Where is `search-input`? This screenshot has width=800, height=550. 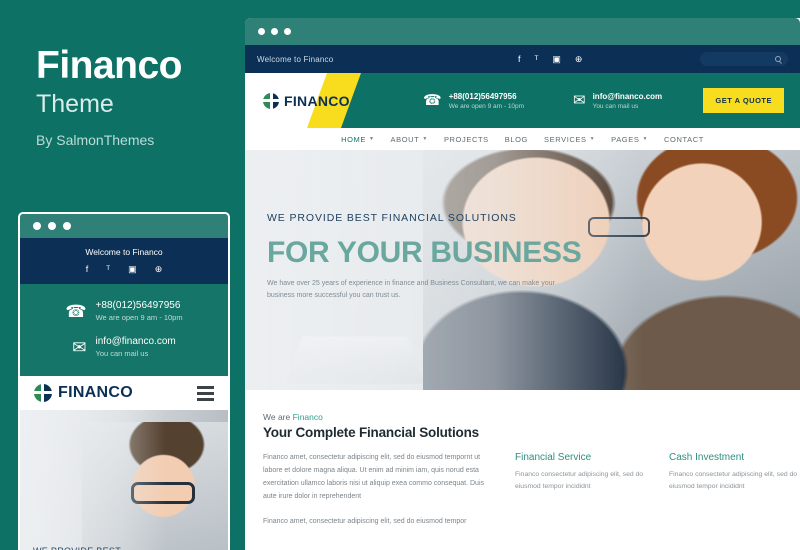
search-input is located at coordinates (744, 59).